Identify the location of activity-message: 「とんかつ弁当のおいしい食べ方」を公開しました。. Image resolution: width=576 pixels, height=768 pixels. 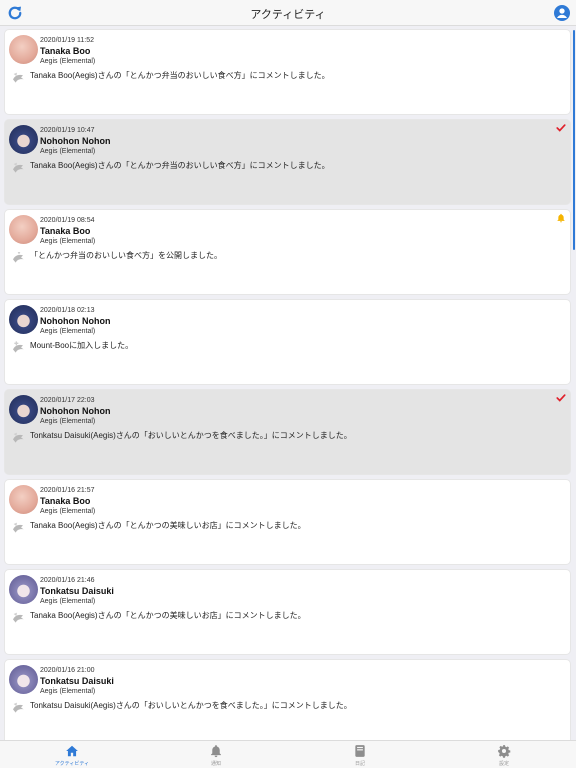
(126, 255).